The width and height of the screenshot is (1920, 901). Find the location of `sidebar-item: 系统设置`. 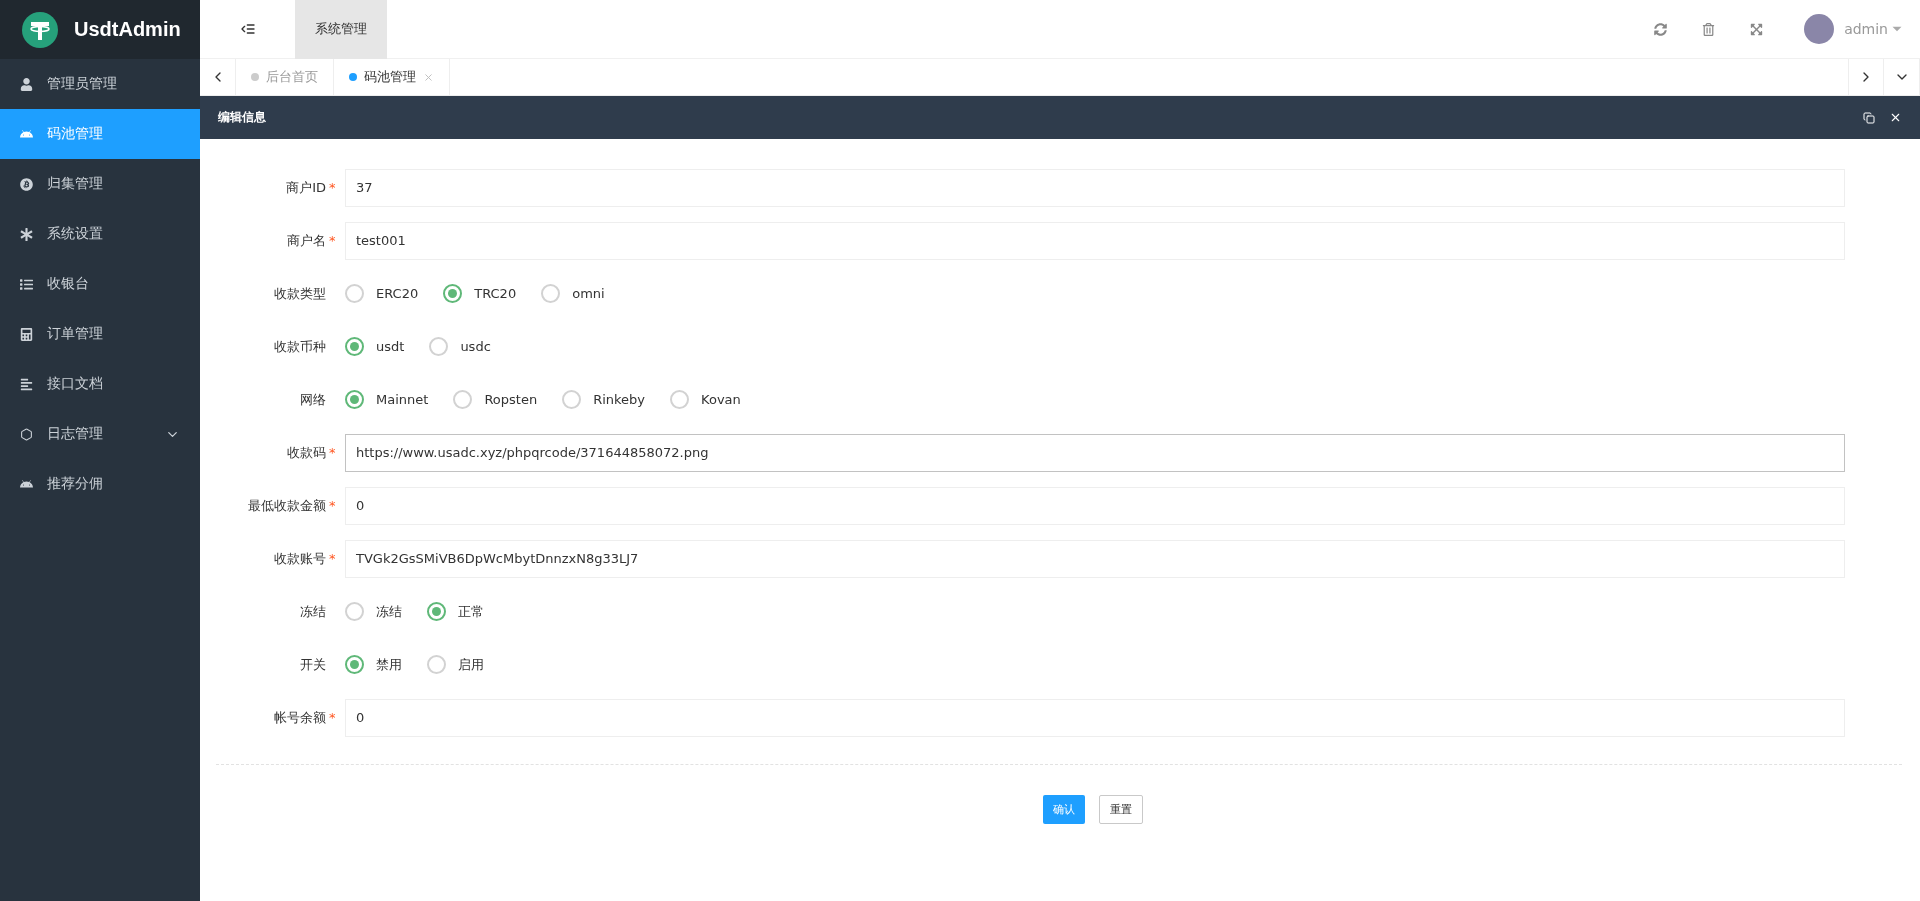

sidebar-item: 系统设置 is located at coordinates (100, 234).